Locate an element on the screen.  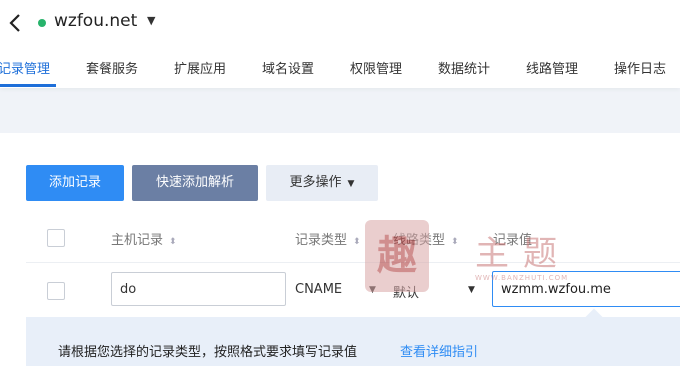
add-record-button: 添加记录 is located at coordinates (75, 183).